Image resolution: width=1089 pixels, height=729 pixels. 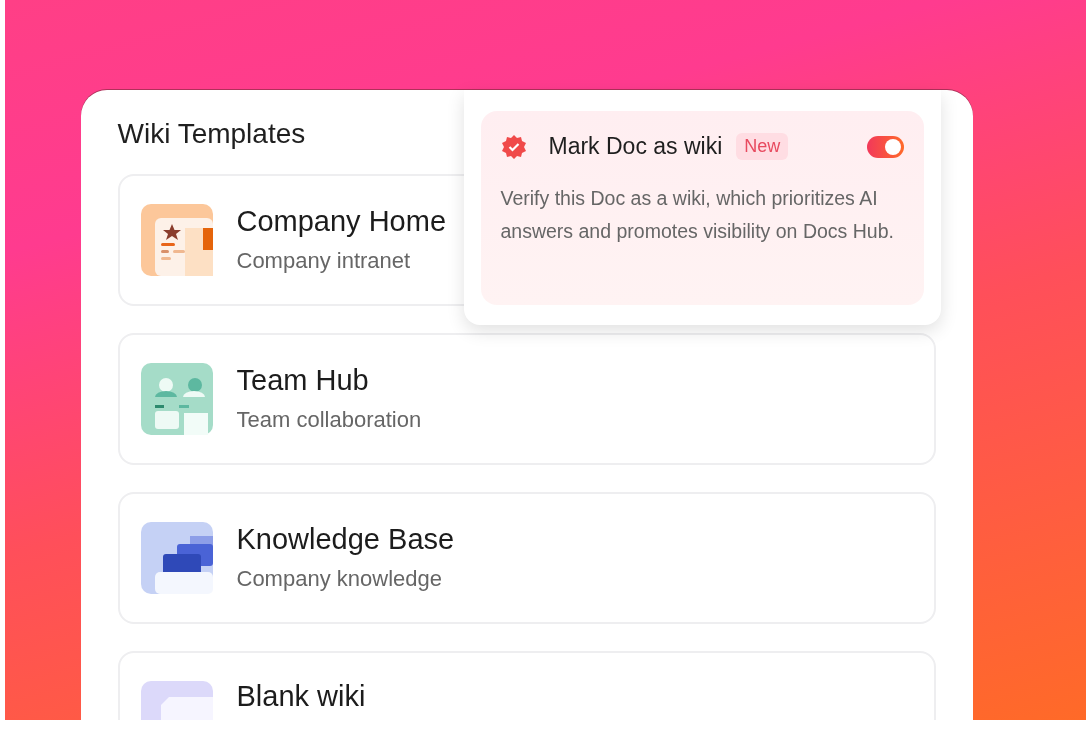 I want to click on template-subtitle: Company knowledge, so click(x=339, y=578).